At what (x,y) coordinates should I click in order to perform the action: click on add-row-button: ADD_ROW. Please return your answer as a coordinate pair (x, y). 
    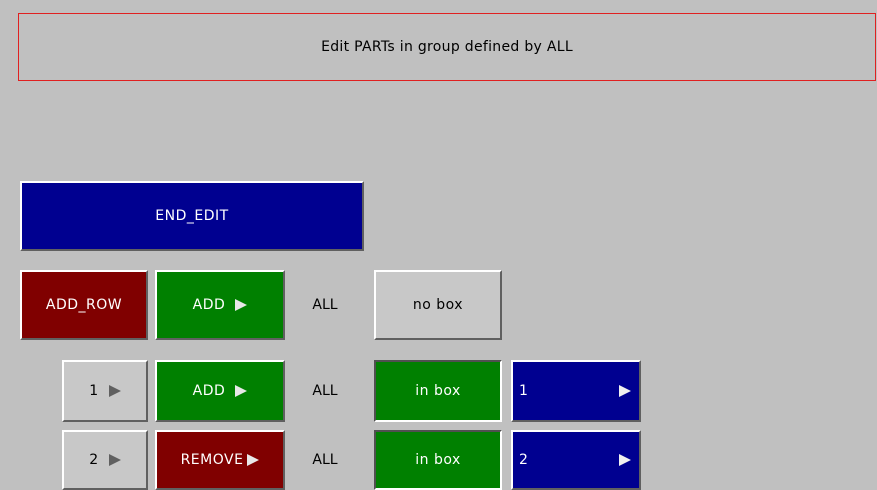
    Looking at the image, I should click on (84, 305).